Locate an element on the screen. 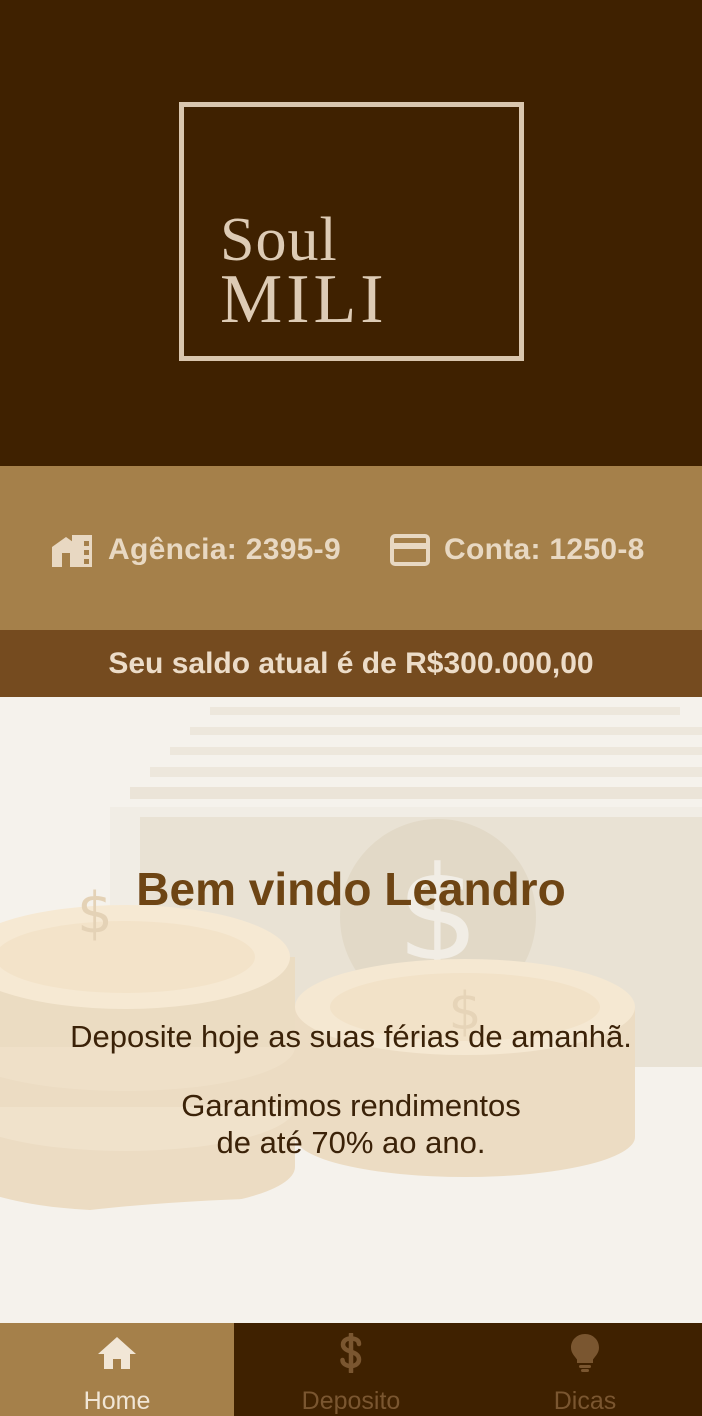 The height and width of the screenshot is (1416, 702). nav-item-deposito: Deposito is located at coordinates (351, 1369).